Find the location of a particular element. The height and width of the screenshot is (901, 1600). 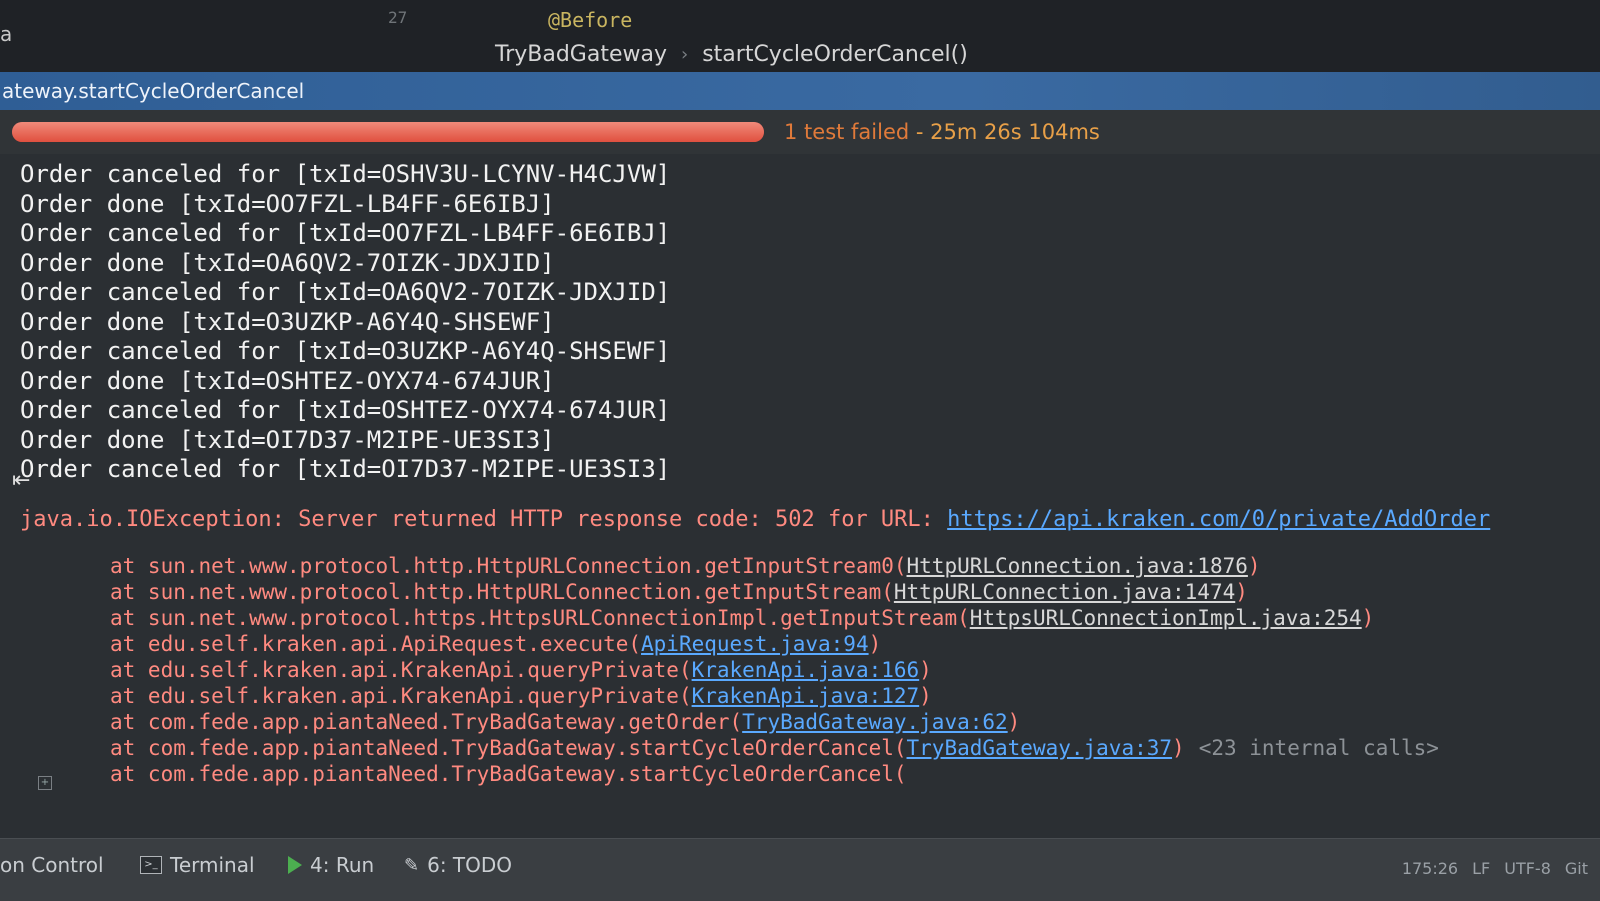

breadcrumb: TryBadGateway › startCycleOrderCancel() is located at coordinates (731, 54).